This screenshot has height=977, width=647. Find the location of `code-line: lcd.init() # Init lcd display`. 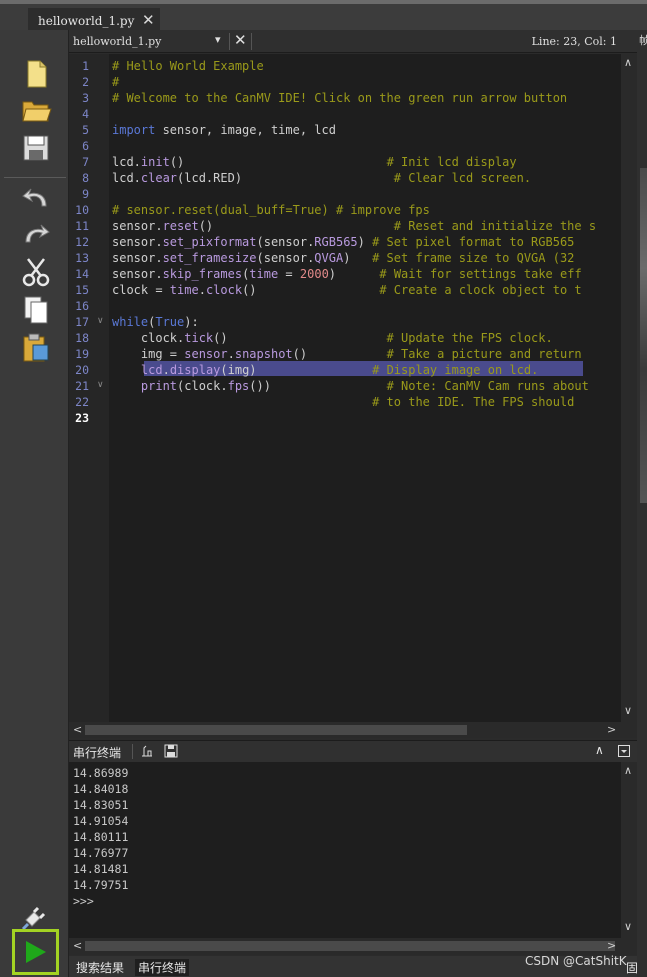

code-line: lcd.init() # Init lcd display is located at coordinates (314, 162).